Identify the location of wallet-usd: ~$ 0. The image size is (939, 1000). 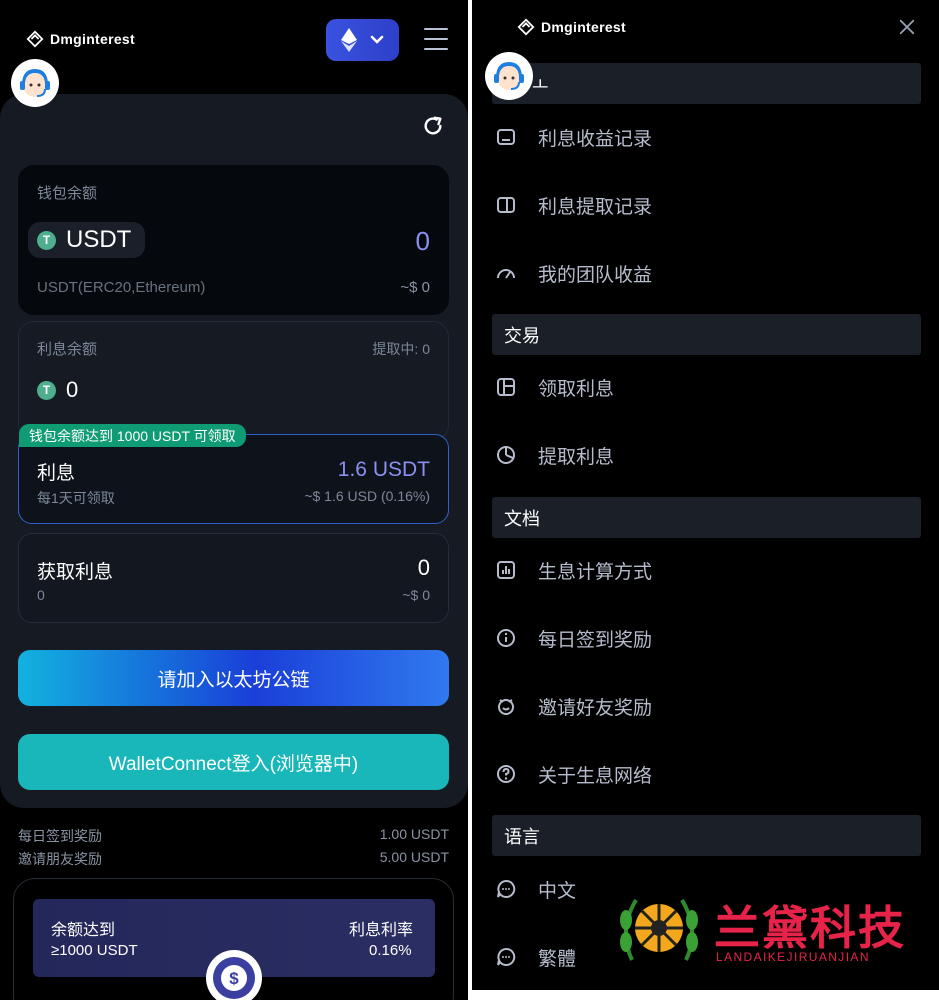
(415, 287).